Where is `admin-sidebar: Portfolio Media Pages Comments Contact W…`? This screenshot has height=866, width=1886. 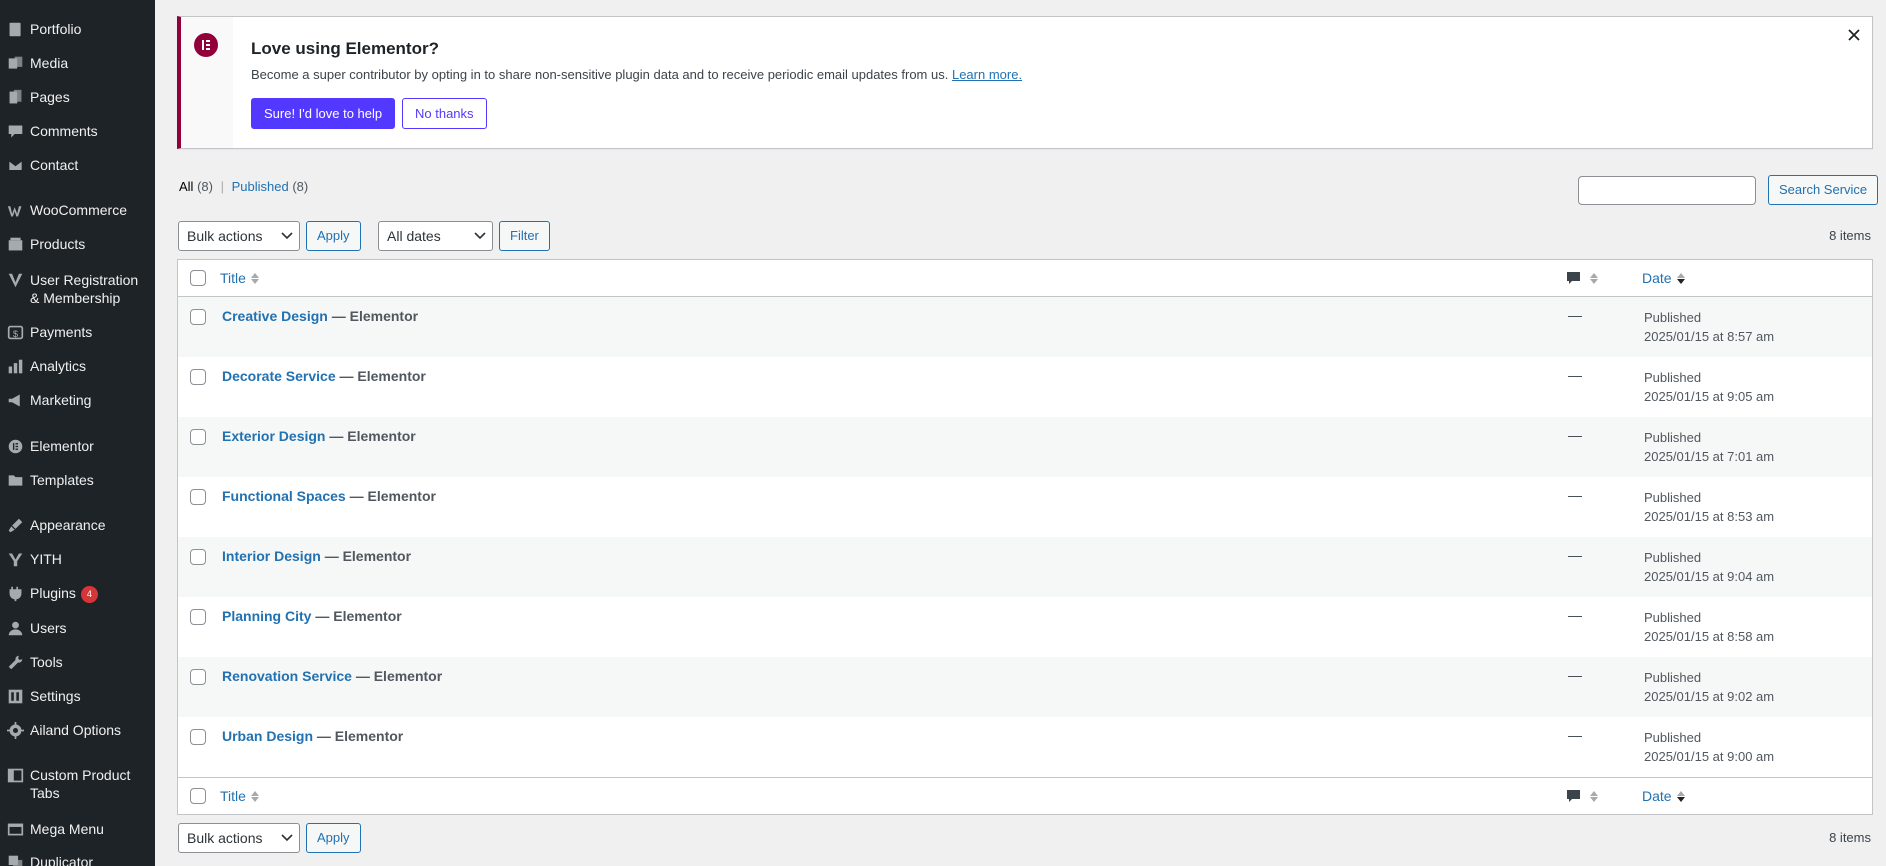 admin-sidebar: Portfolio Media Pages Comments Contact W… is located at coordinates (77, 433).